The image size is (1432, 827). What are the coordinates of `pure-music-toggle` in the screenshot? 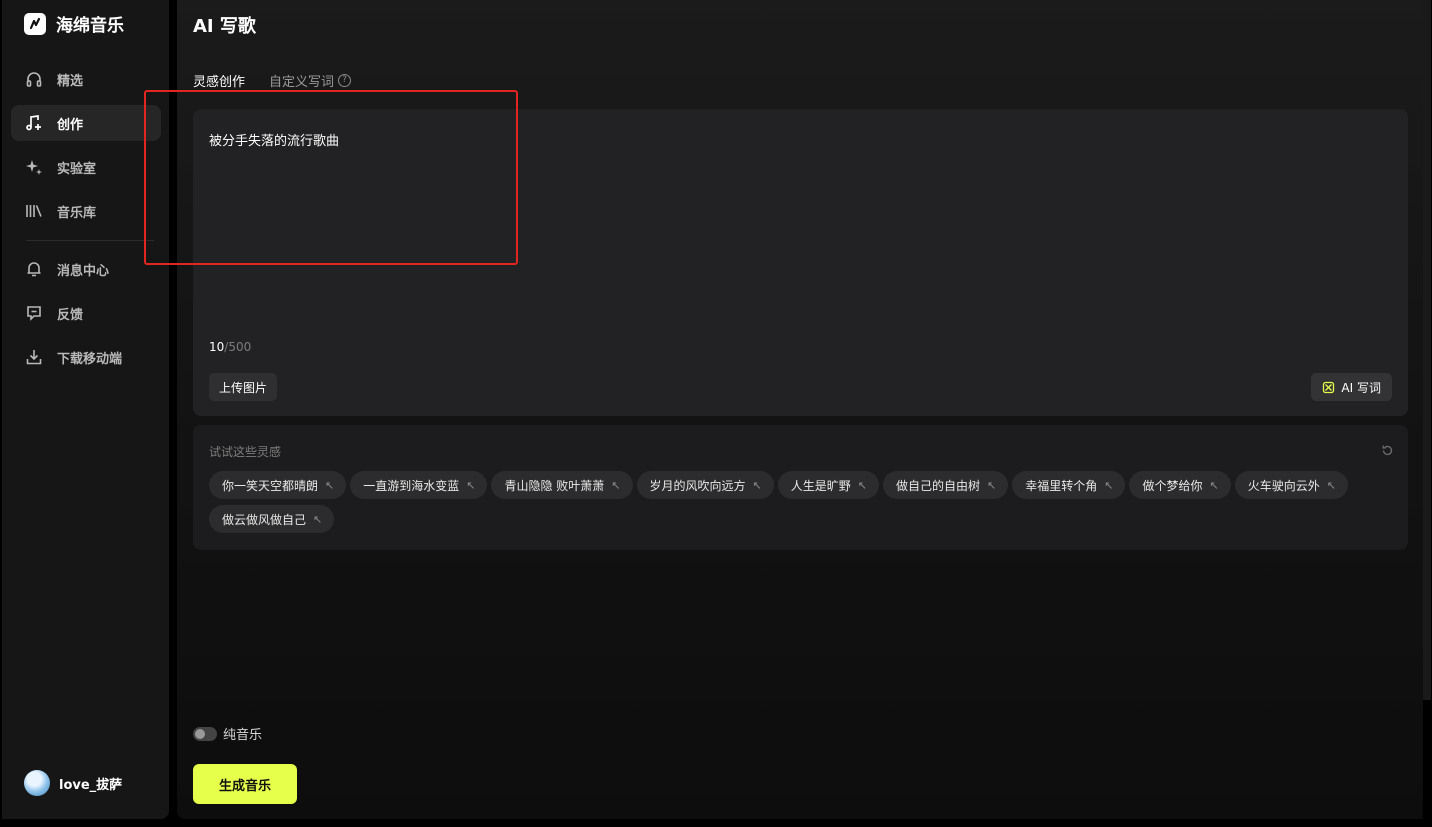 It's located at (205, 733).